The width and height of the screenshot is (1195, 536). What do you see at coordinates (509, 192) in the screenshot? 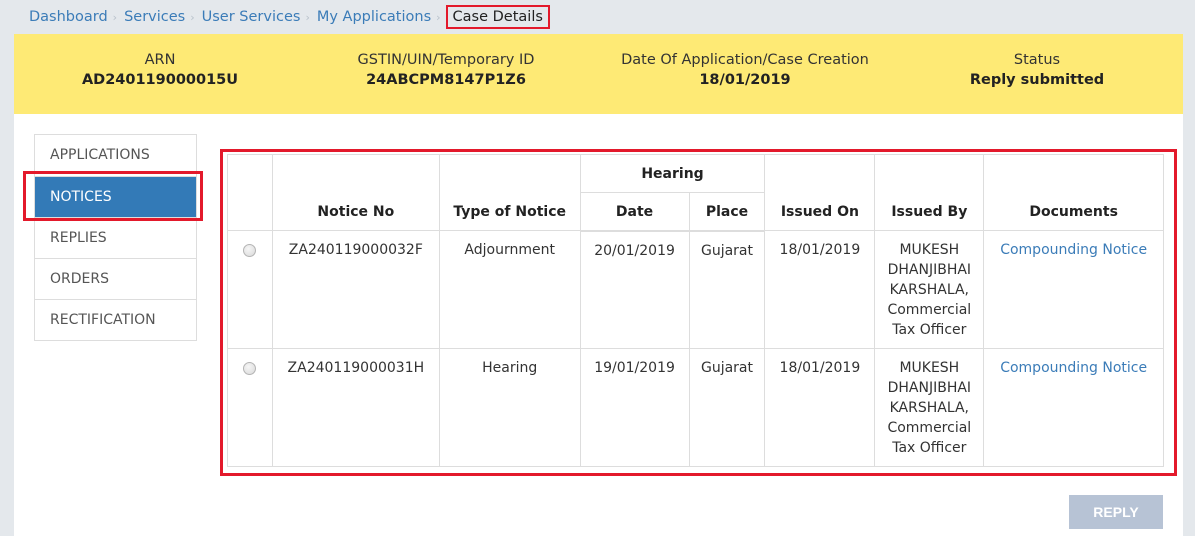
I see `header-type-of-notice: Type of Notice` at bounding box center [509, 192].